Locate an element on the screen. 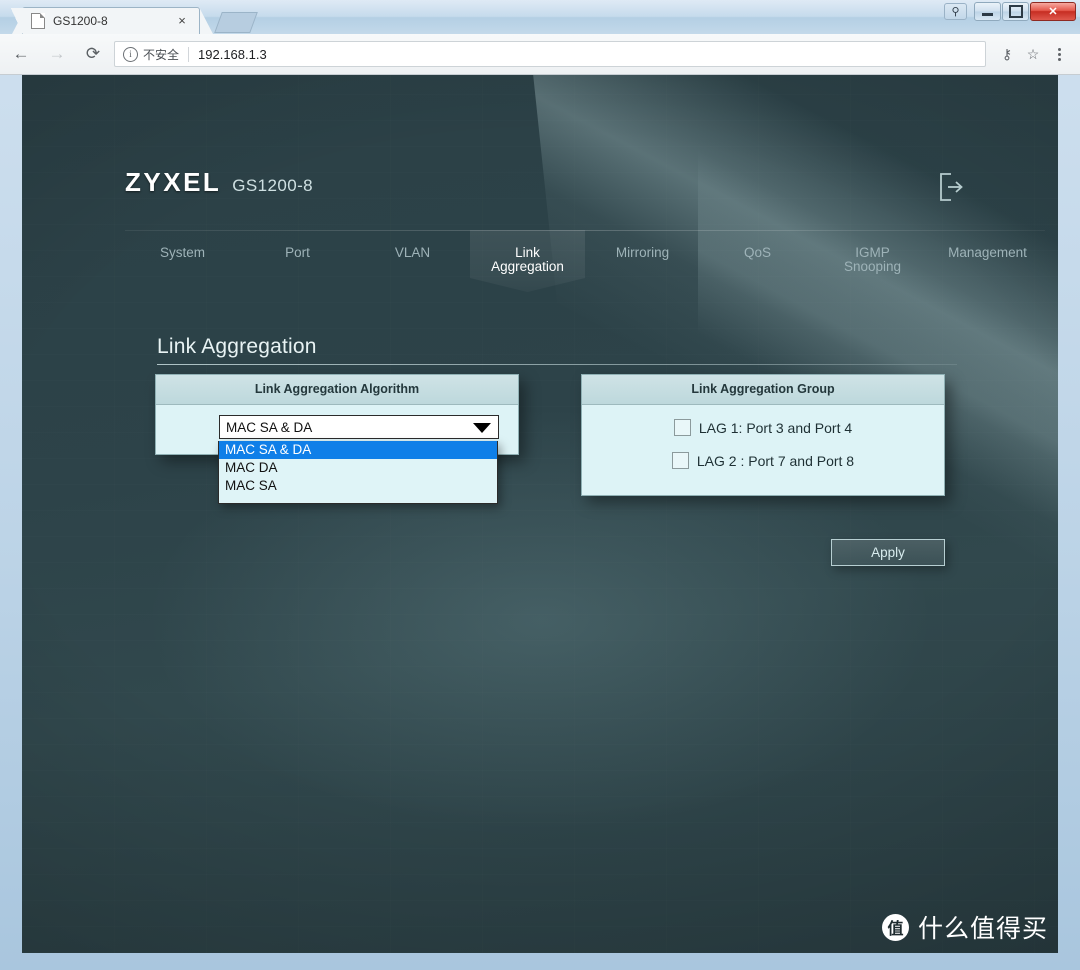 The image size is (1080, 970). toolbar-actions: ⚷ ☆ is located at coordinates (1037, 54).